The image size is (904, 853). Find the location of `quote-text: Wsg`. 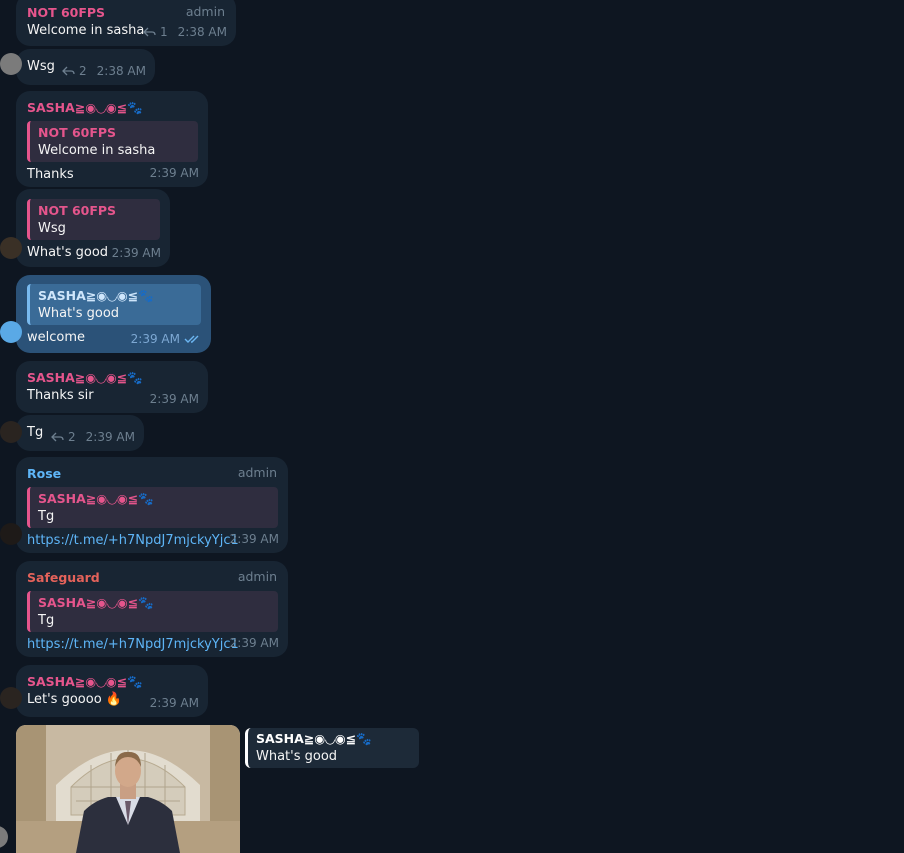

quote-text: Wsg is located at coordinates (52, 228).